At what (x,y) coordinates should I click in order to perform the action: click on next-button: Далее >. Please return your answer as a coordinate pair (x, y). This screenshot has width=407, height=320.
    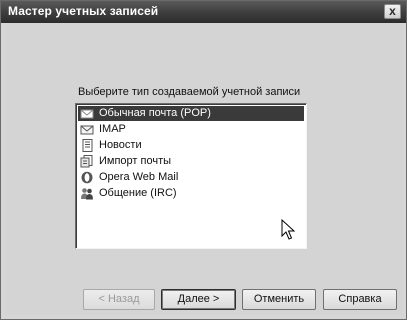
    Looking at the image, I should click on (198, 299).